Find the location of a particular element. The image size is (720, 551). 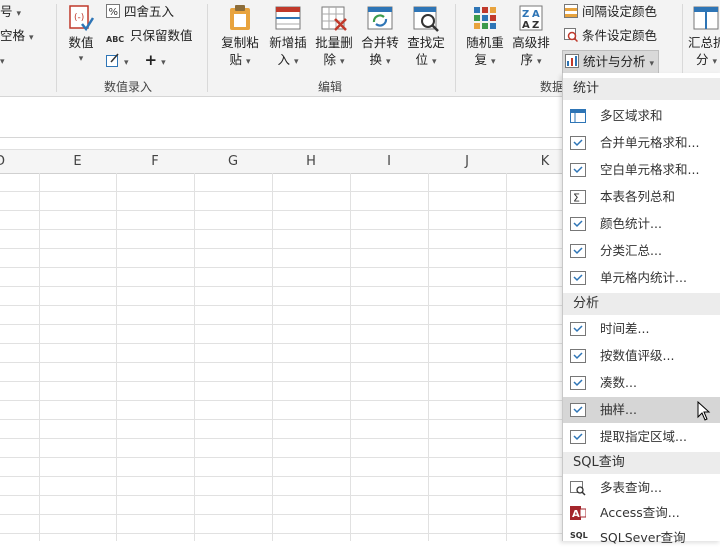

advanced-sort-button: ZAAZ 高级排 序 ▾ is located at coordinates (531, 37).